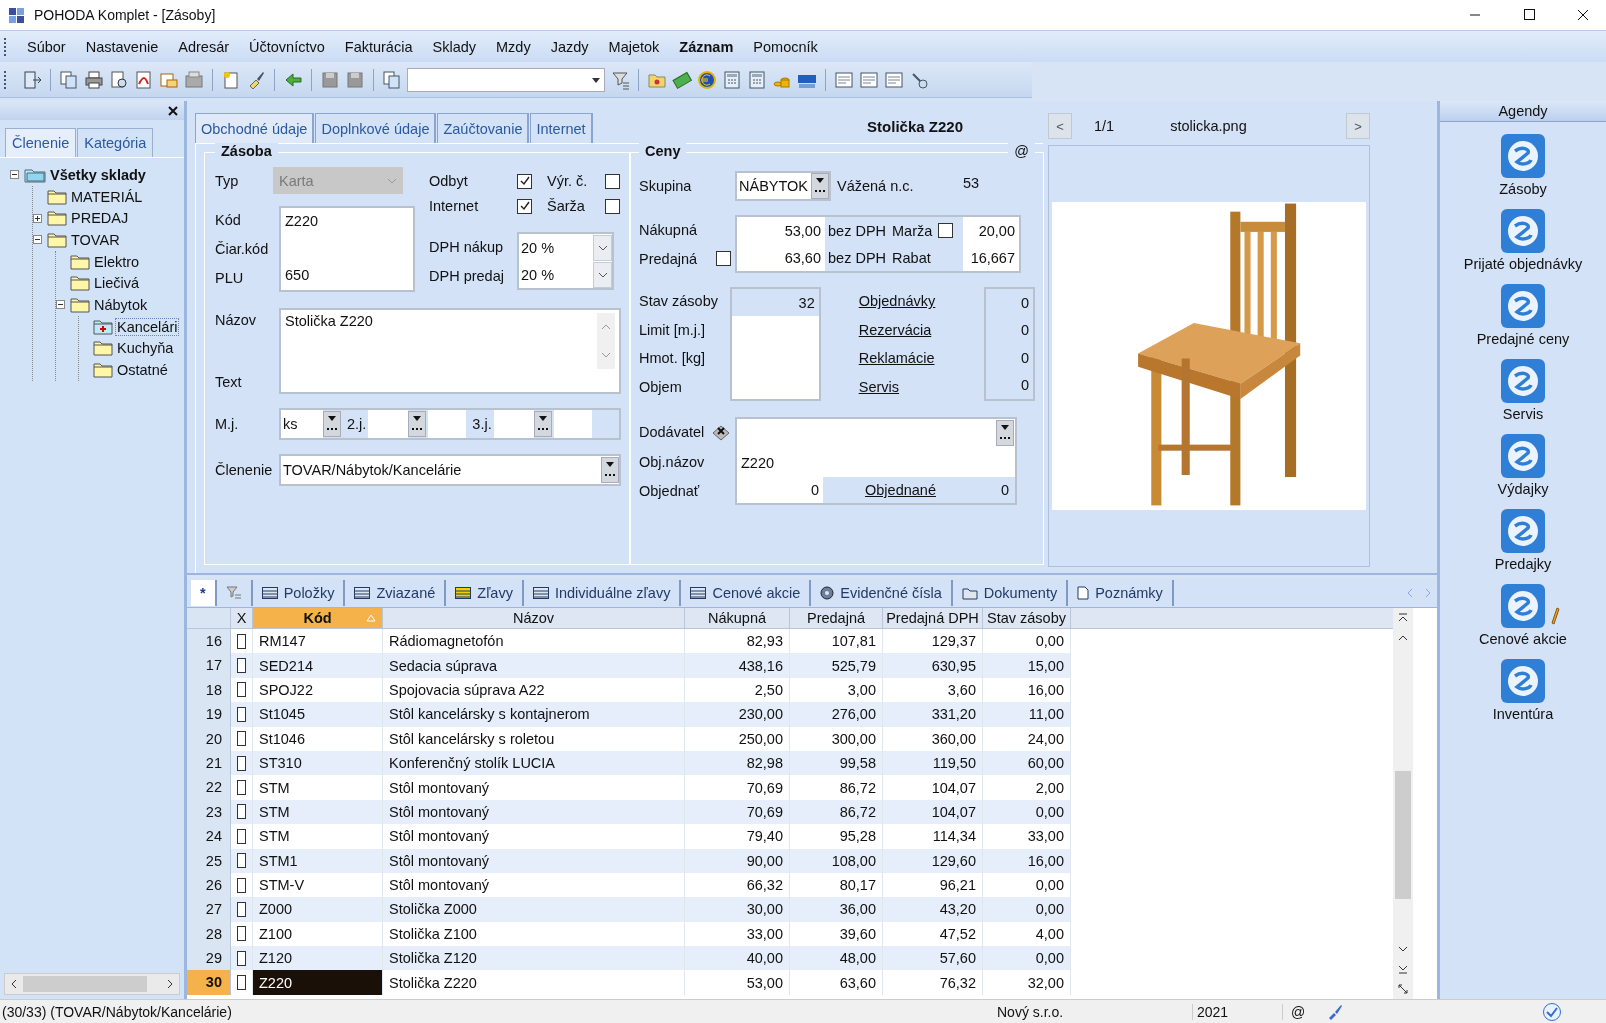  What do you see at coordinates (485, 593) in the screenshot?
I see `tab: Zľavy` at bounding box center [485, 593].